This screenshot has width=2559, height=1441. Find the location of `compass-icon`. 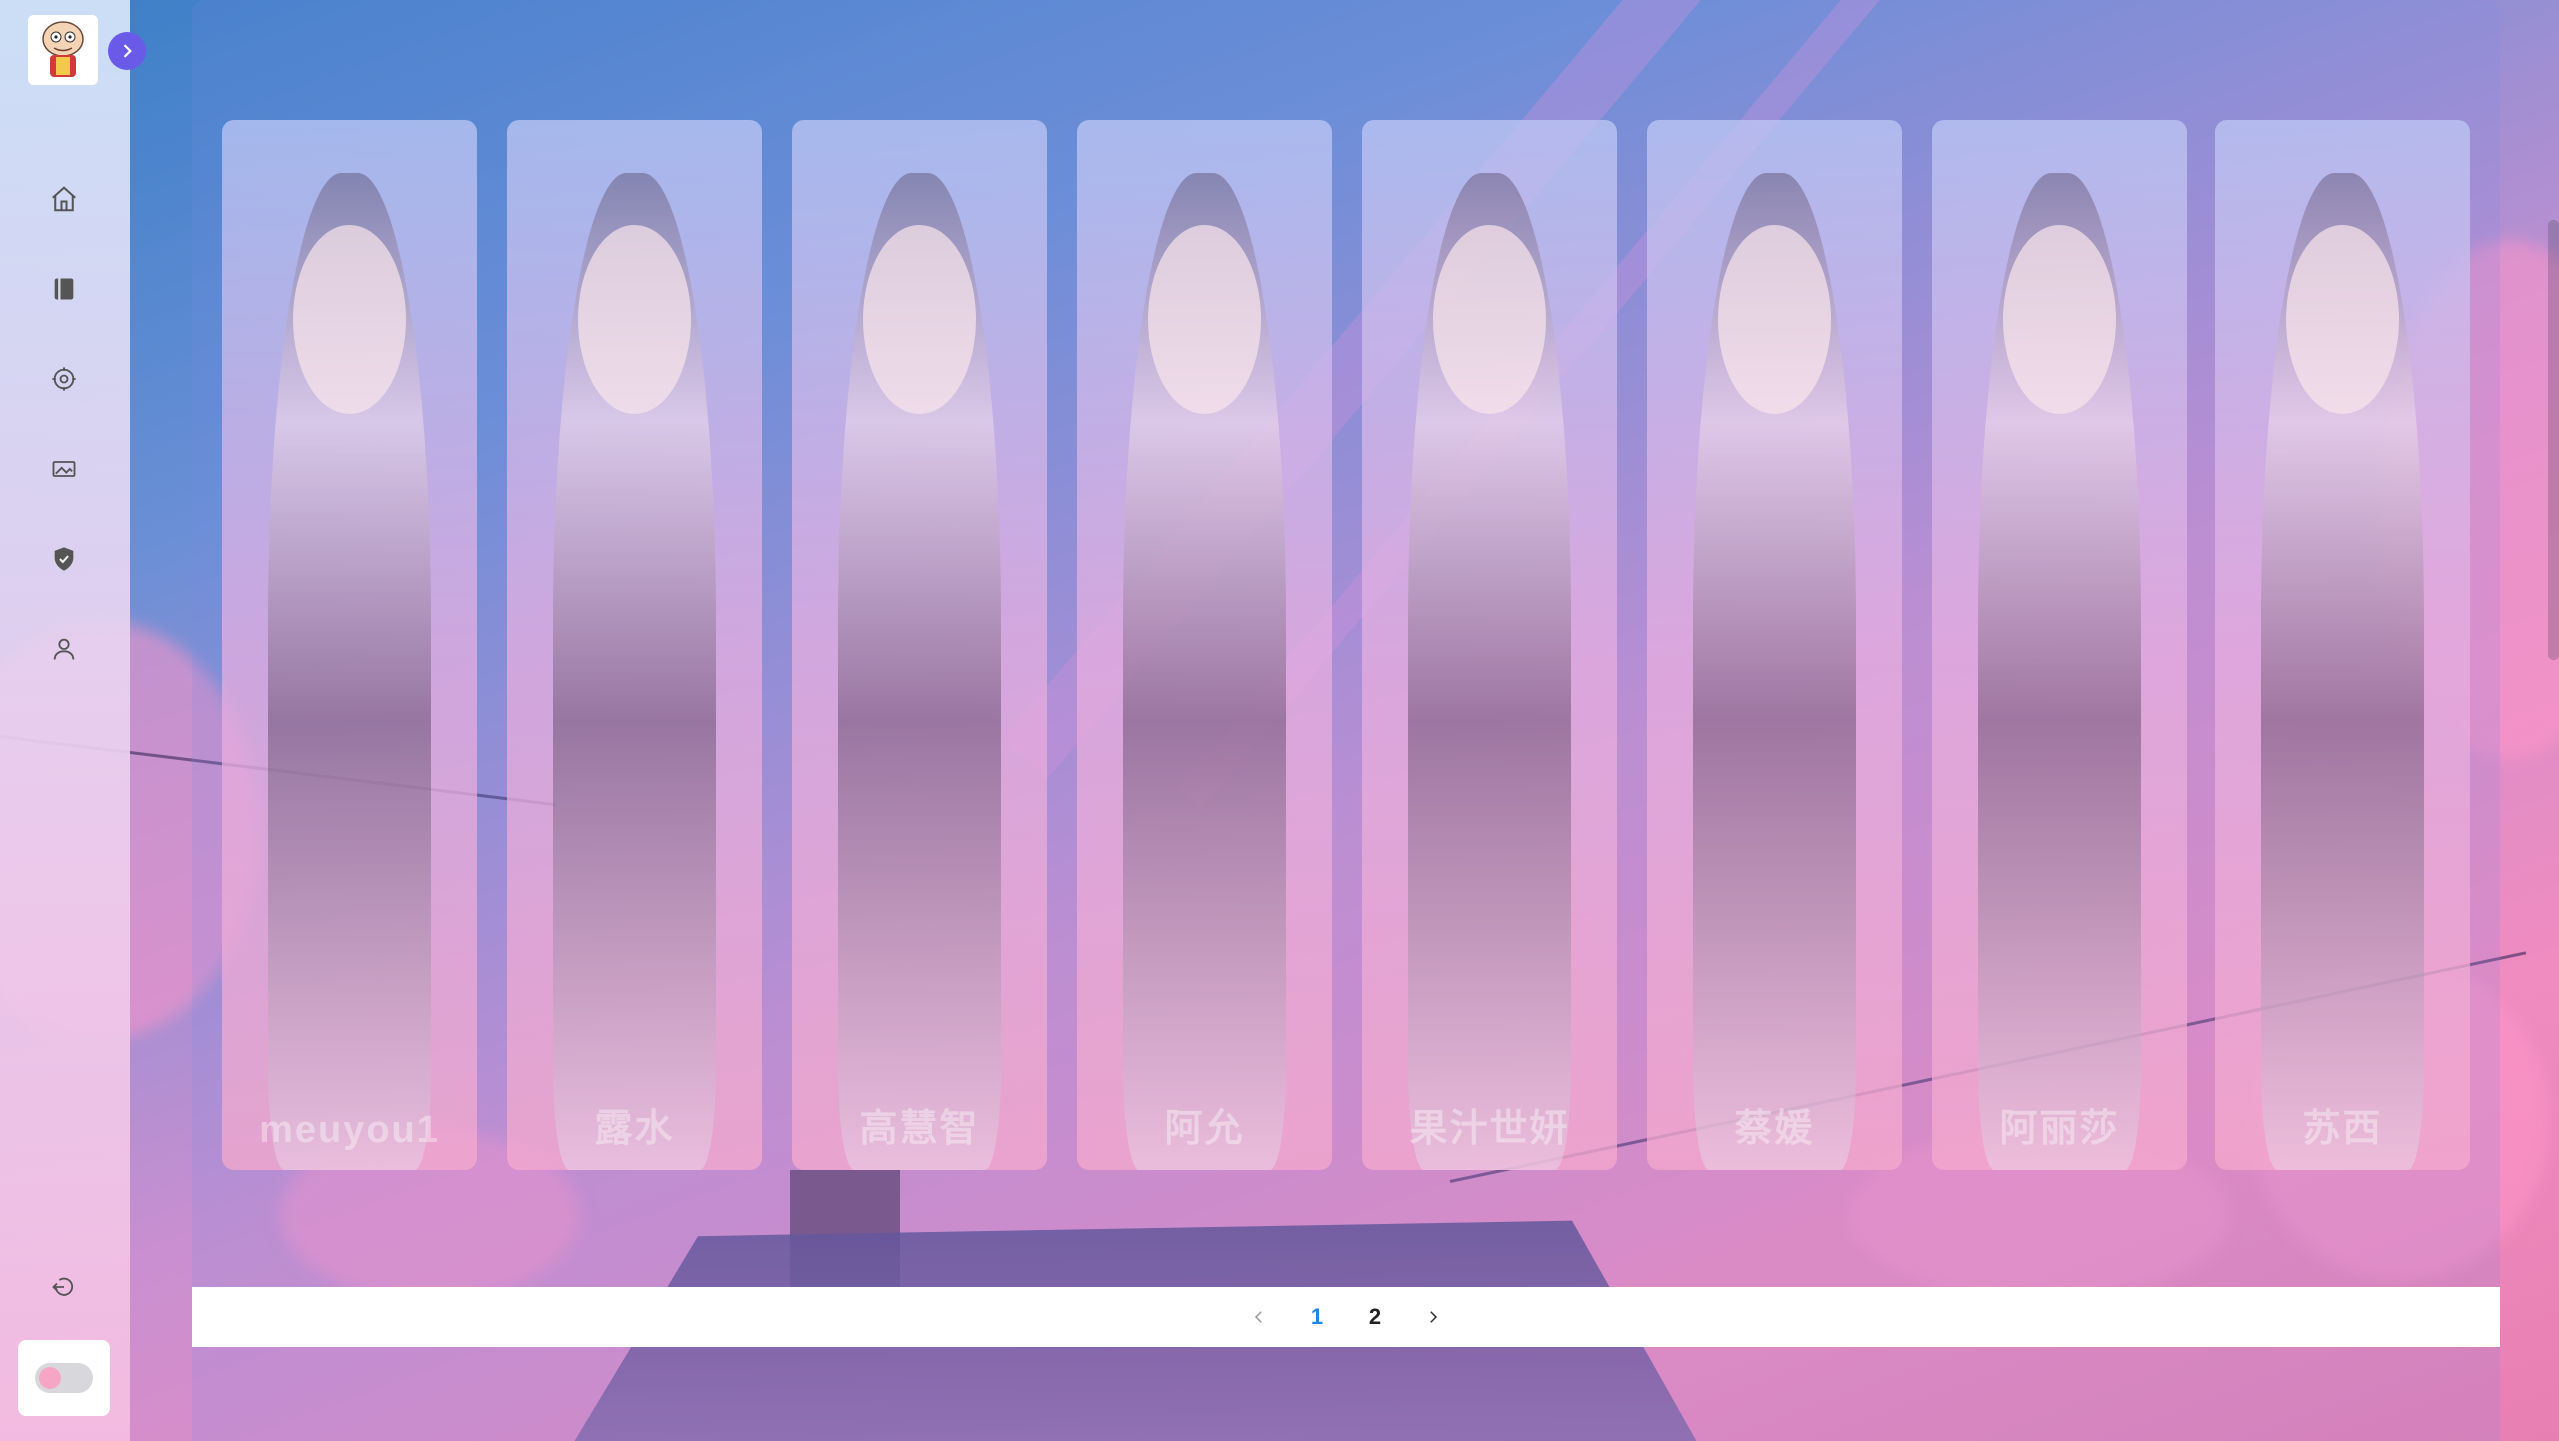

compass-icon is located at coordinates (64, 379).